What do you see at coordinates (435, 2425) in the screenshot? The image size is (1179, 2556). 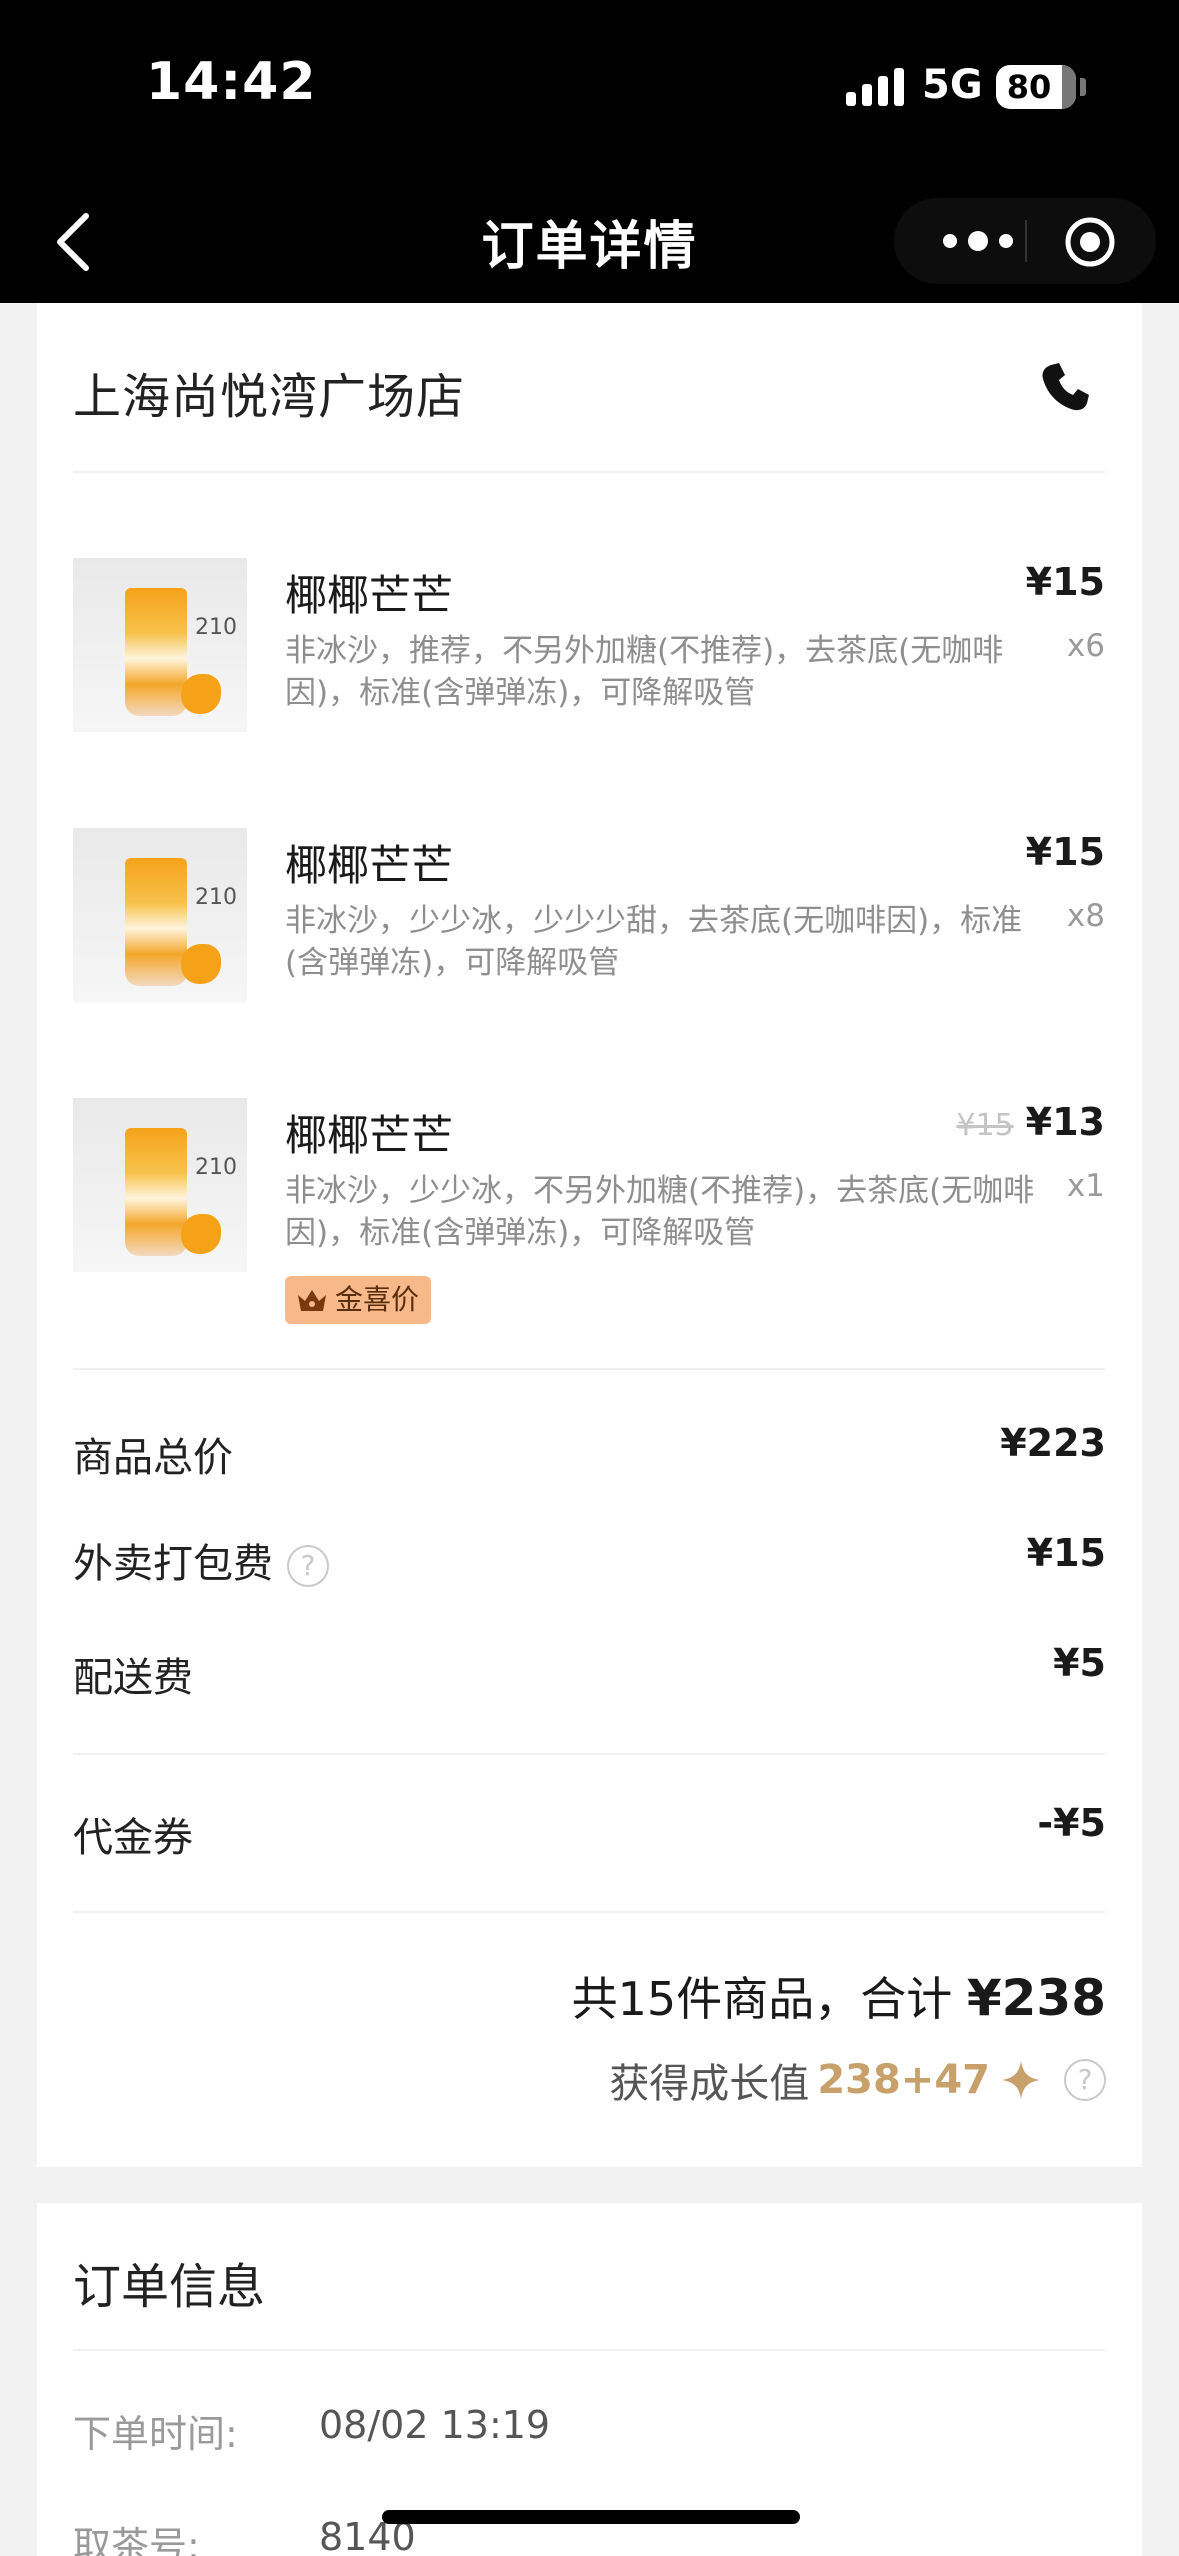 I see `order-time-value: 08/02 13:19` at bounding box center [435, 2425].